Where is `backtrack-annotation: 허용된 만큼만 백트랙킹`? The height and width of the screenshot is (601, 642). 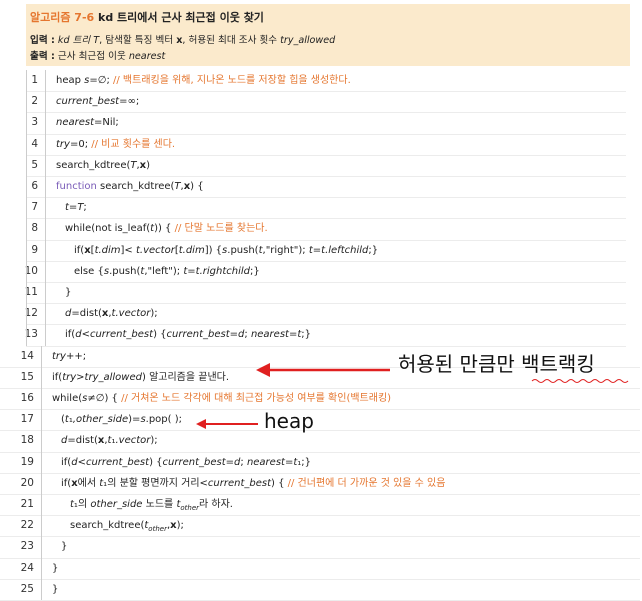
backtrack-annotation: 허용된 만큼만 백트랙킹 is located at coordinates (496, 364).